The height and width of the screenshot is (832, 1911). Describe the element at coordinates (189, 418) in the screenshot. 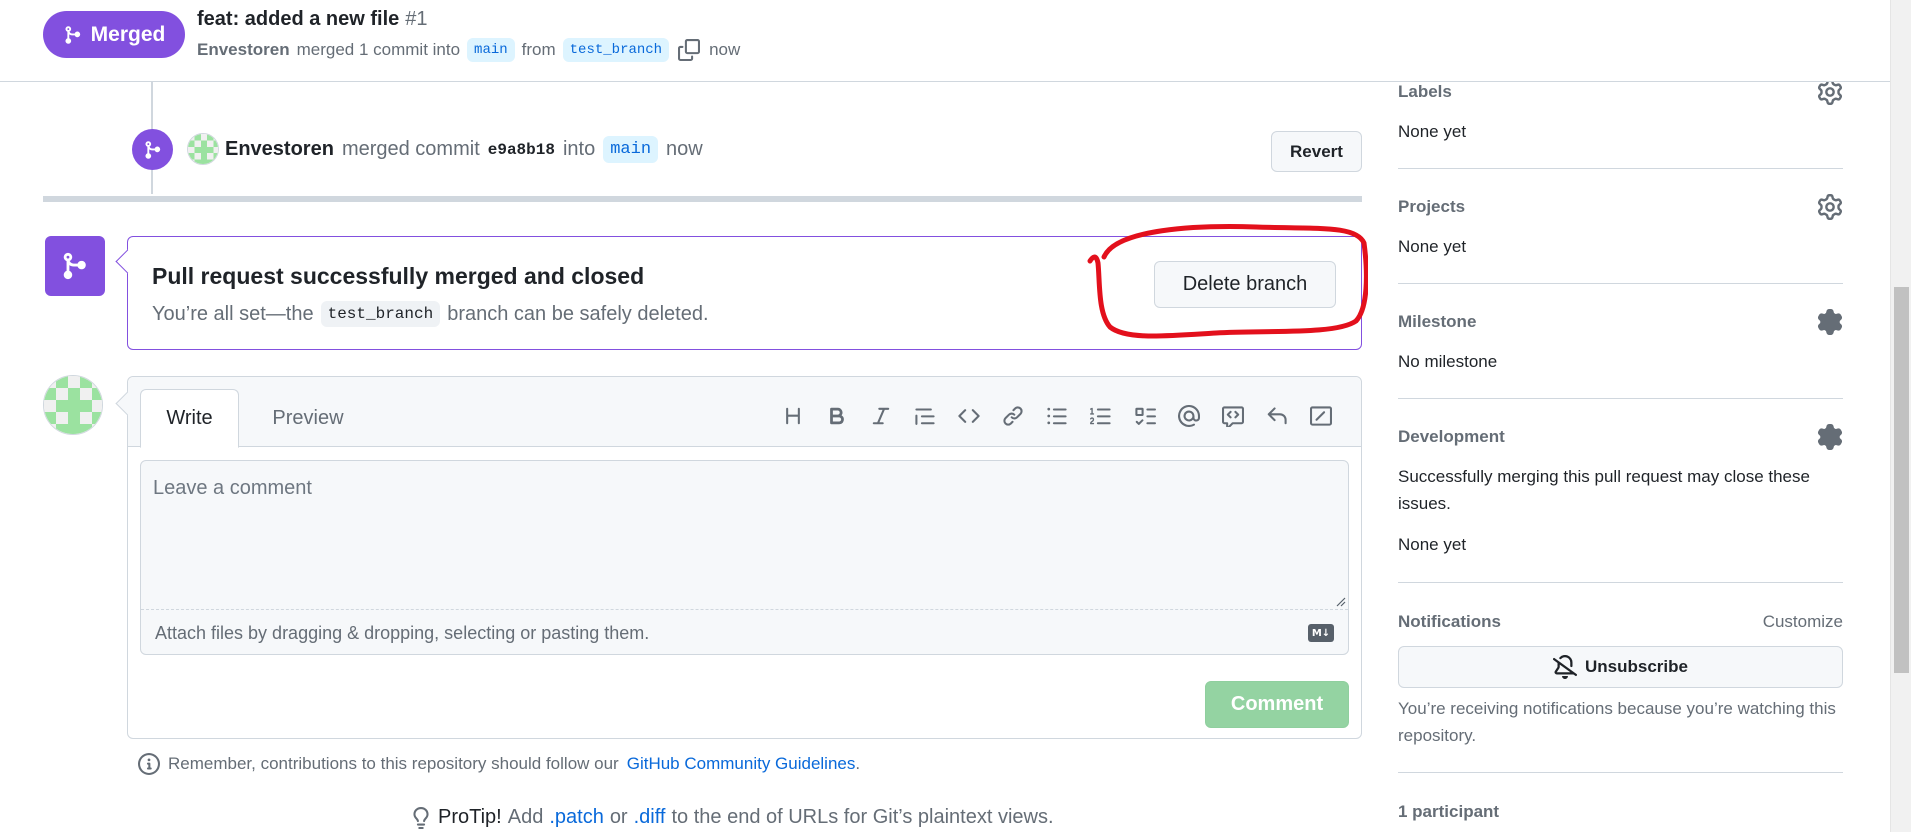

I see `tab-write: Write` at that location.